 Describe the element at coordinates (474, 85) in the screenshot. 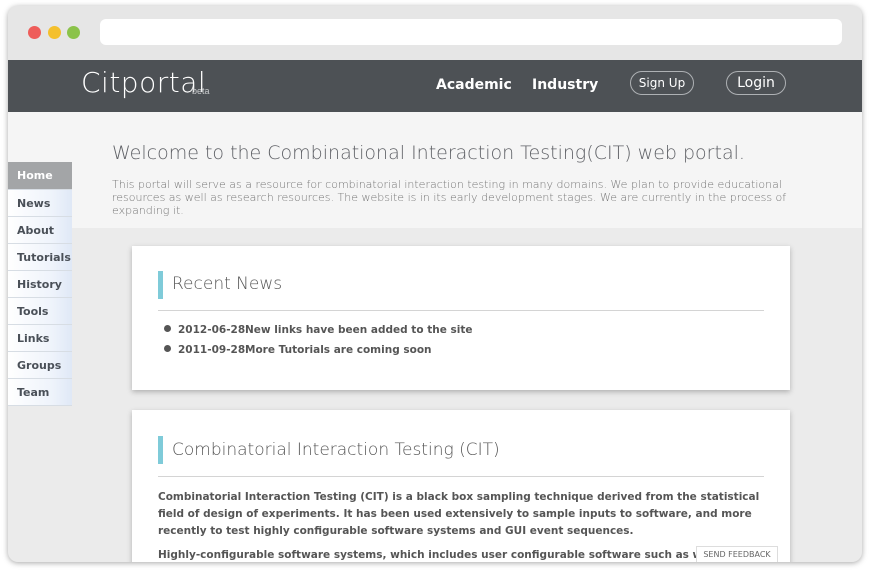

I see `nav-academic: Academic` at that location.